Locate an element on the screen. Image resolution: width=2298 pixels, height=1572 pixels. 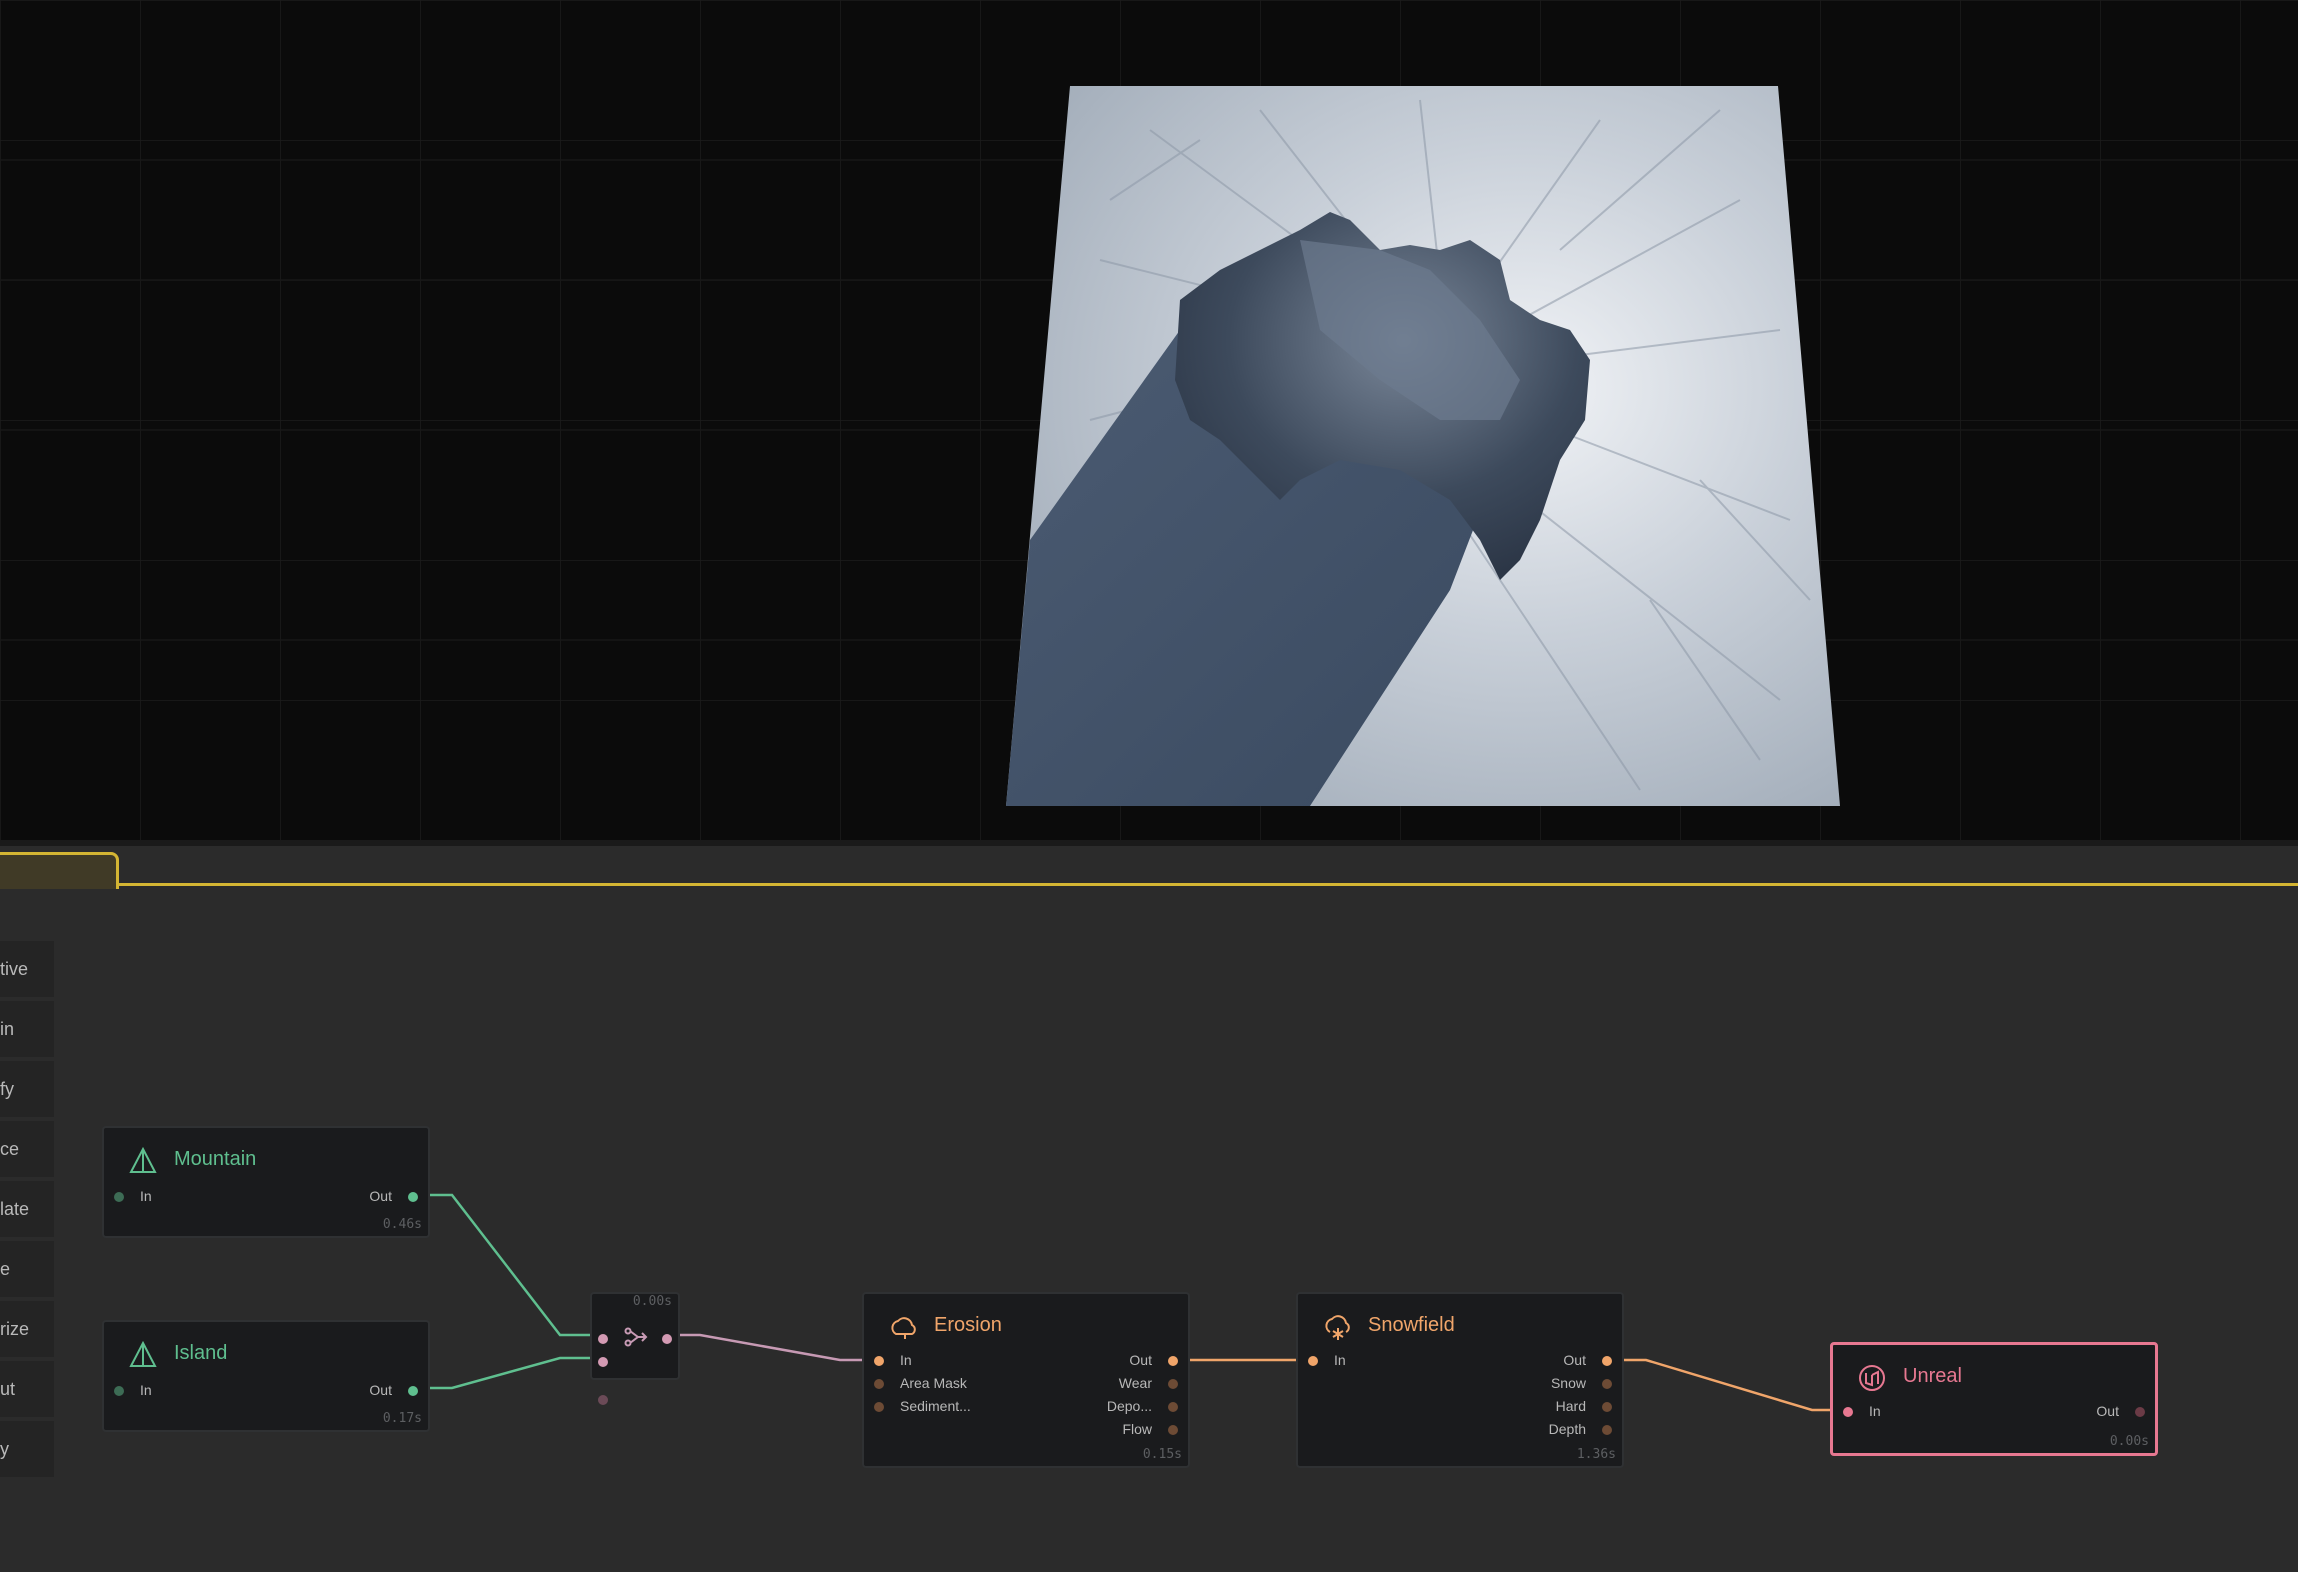
timing-label: 0.46s is located at coordinates (402, 1224).